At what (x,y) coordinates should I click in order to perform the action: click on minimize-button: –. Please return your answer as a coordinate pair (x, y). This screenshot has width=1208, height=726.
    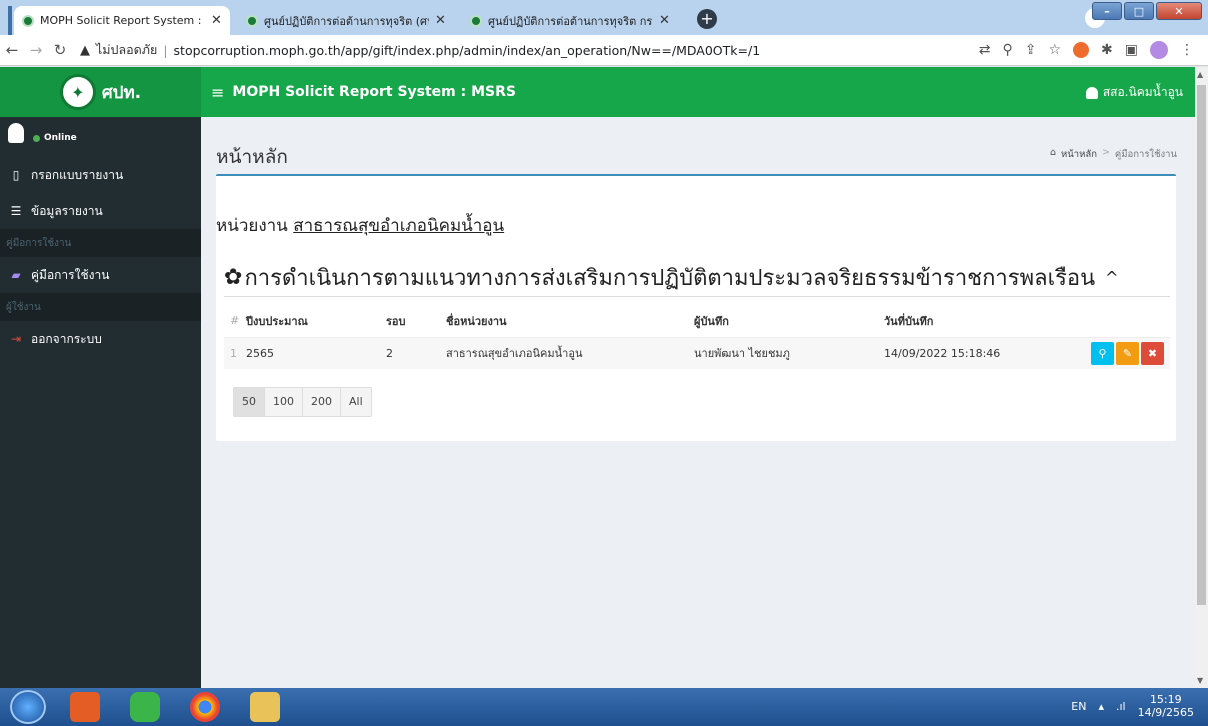
    Looking at the image, I should click on (1107, 11).